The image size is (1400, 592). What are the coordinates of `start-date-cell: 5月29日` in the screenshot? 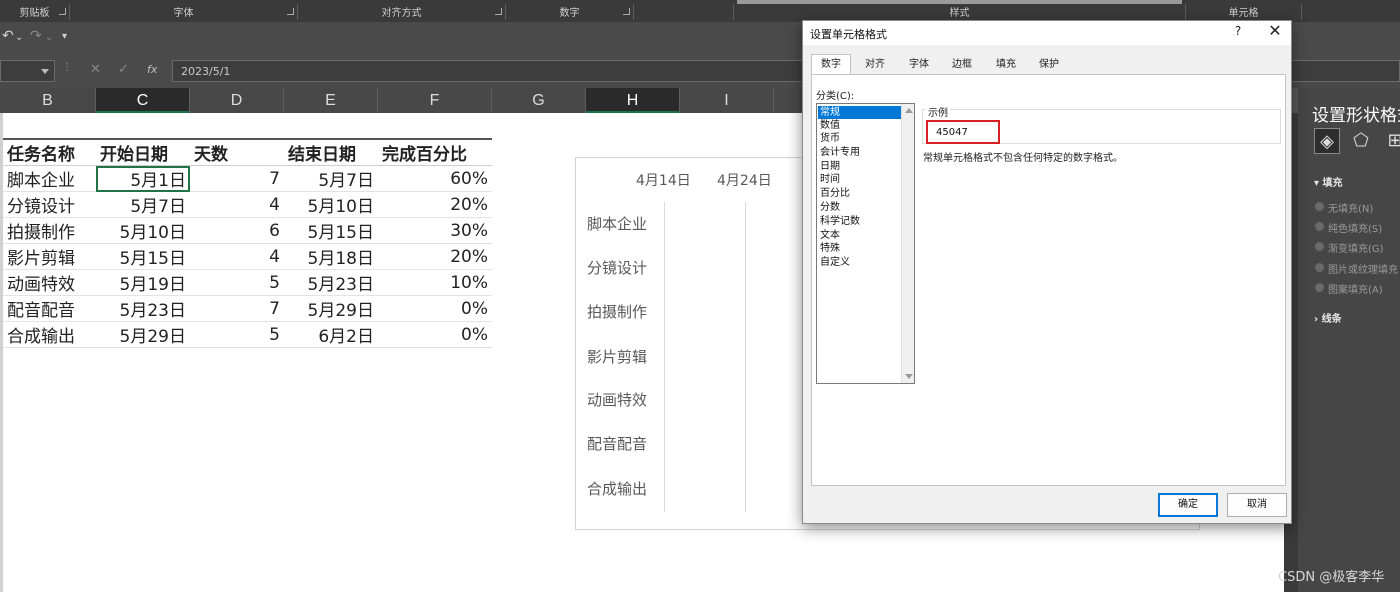 It's located at (143, 334).